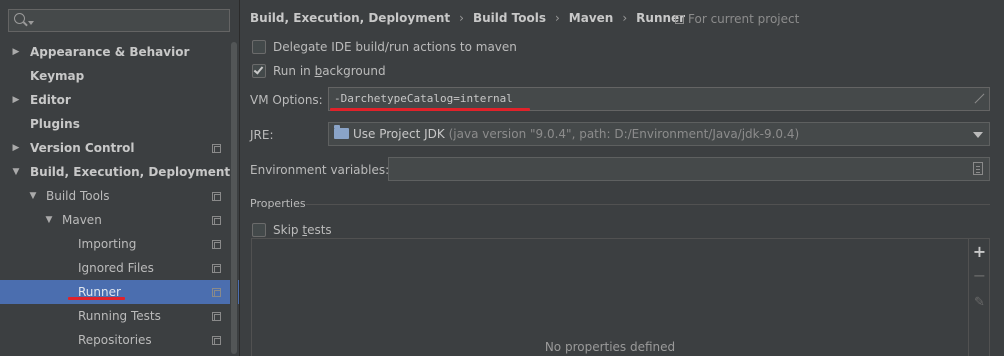  I want to click on sidebar-item-label: Repositories, so click(115, 340).